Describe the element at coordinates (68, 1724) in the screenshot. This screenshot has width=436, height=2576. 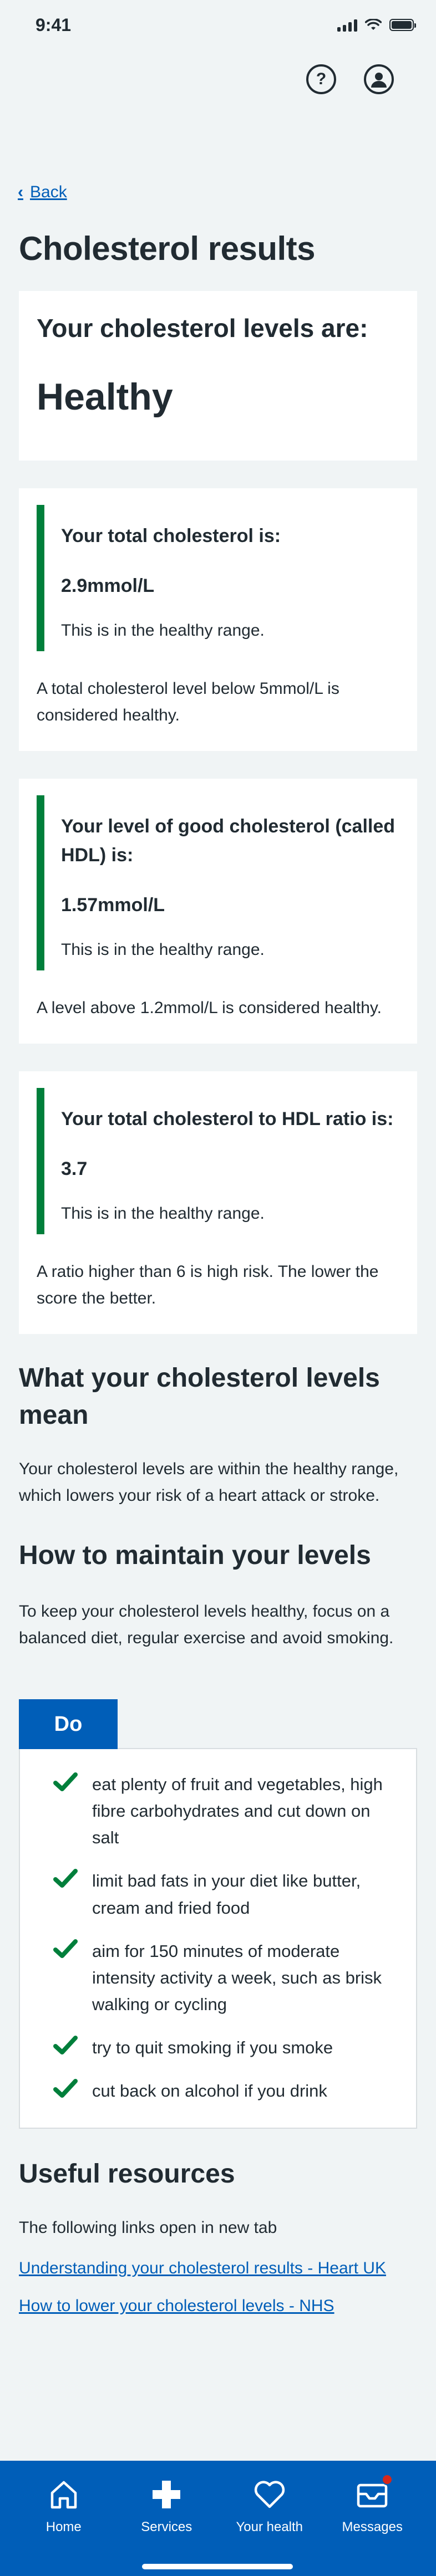
I see `do-label: Do` at that location.